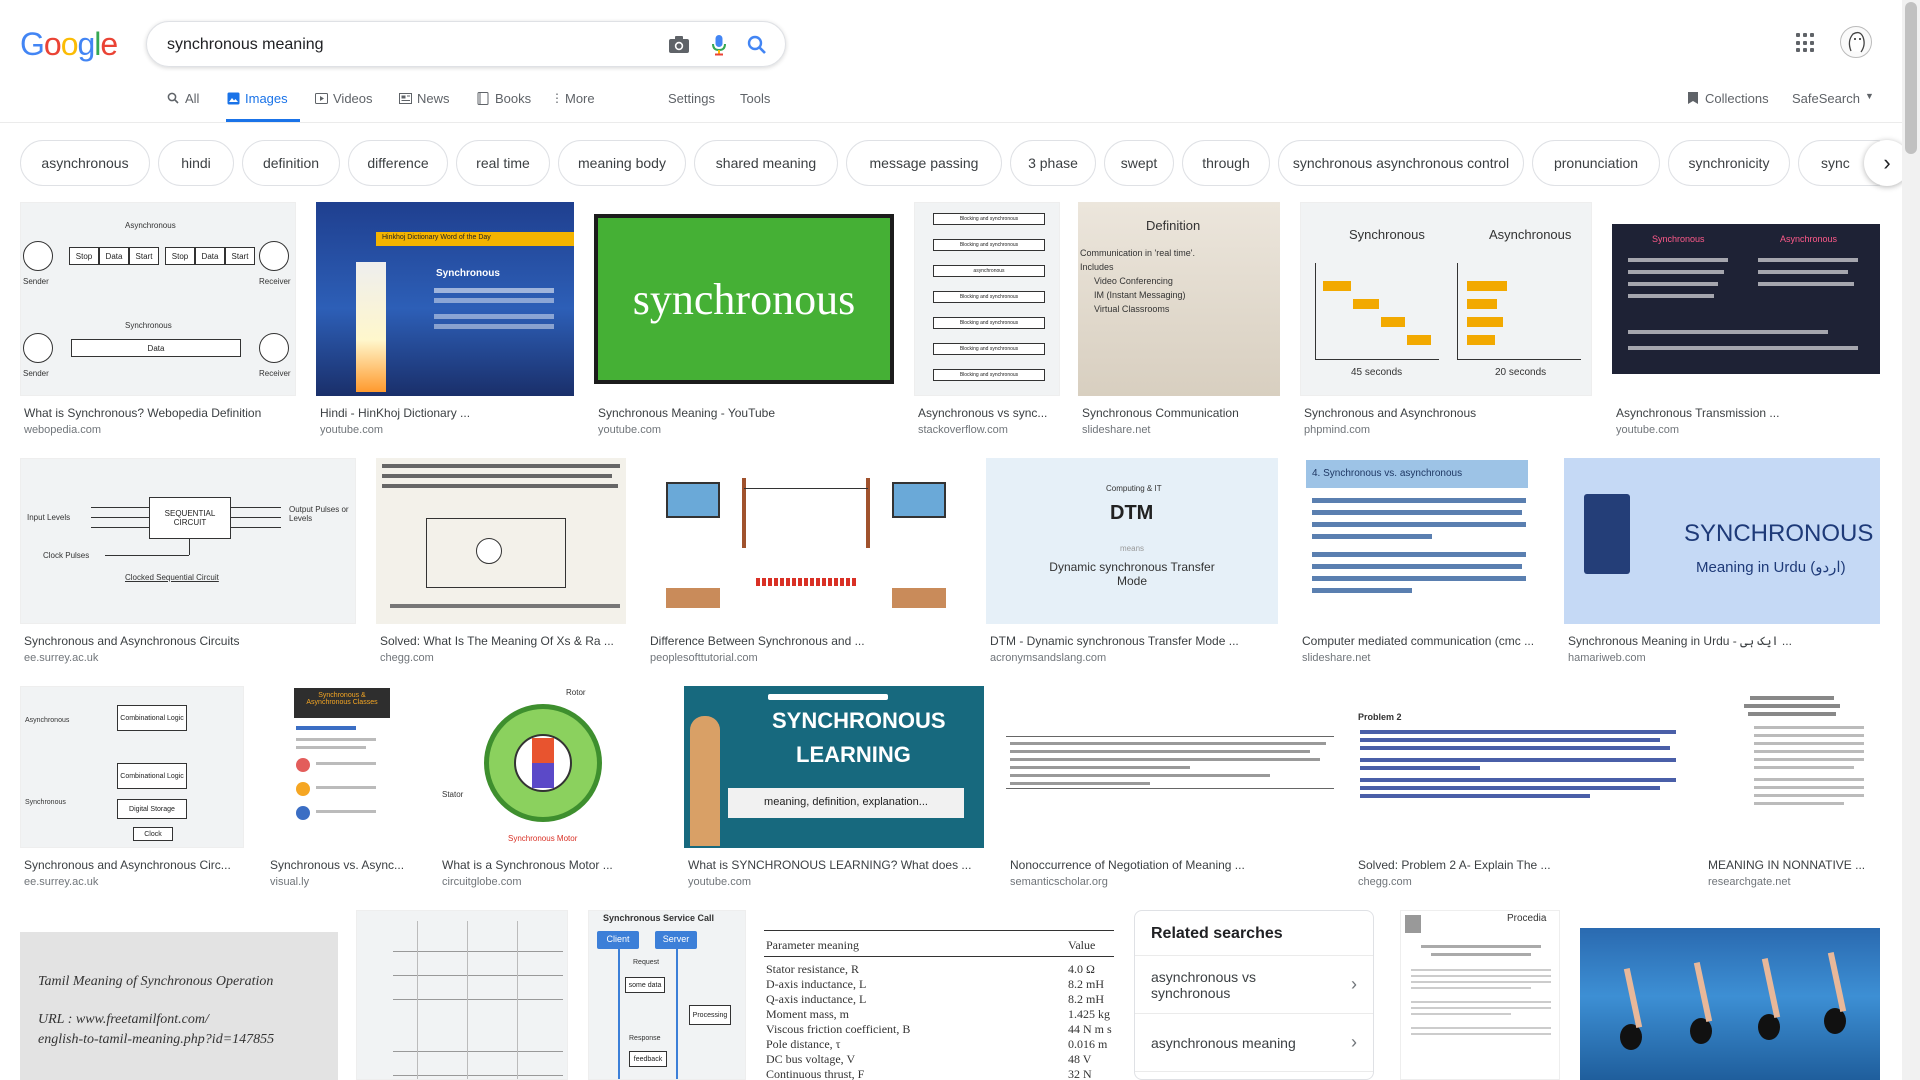  I want to click on related-search-label: asynchronous vs synchronous, so click(1204, 984).